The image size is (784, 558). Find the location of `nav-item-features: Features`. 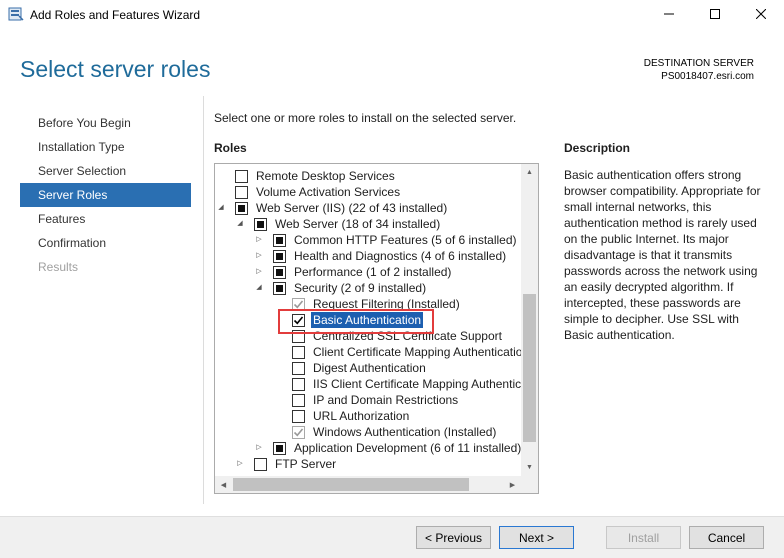

nav-item-features: Features is located at coordinates (105, 219).